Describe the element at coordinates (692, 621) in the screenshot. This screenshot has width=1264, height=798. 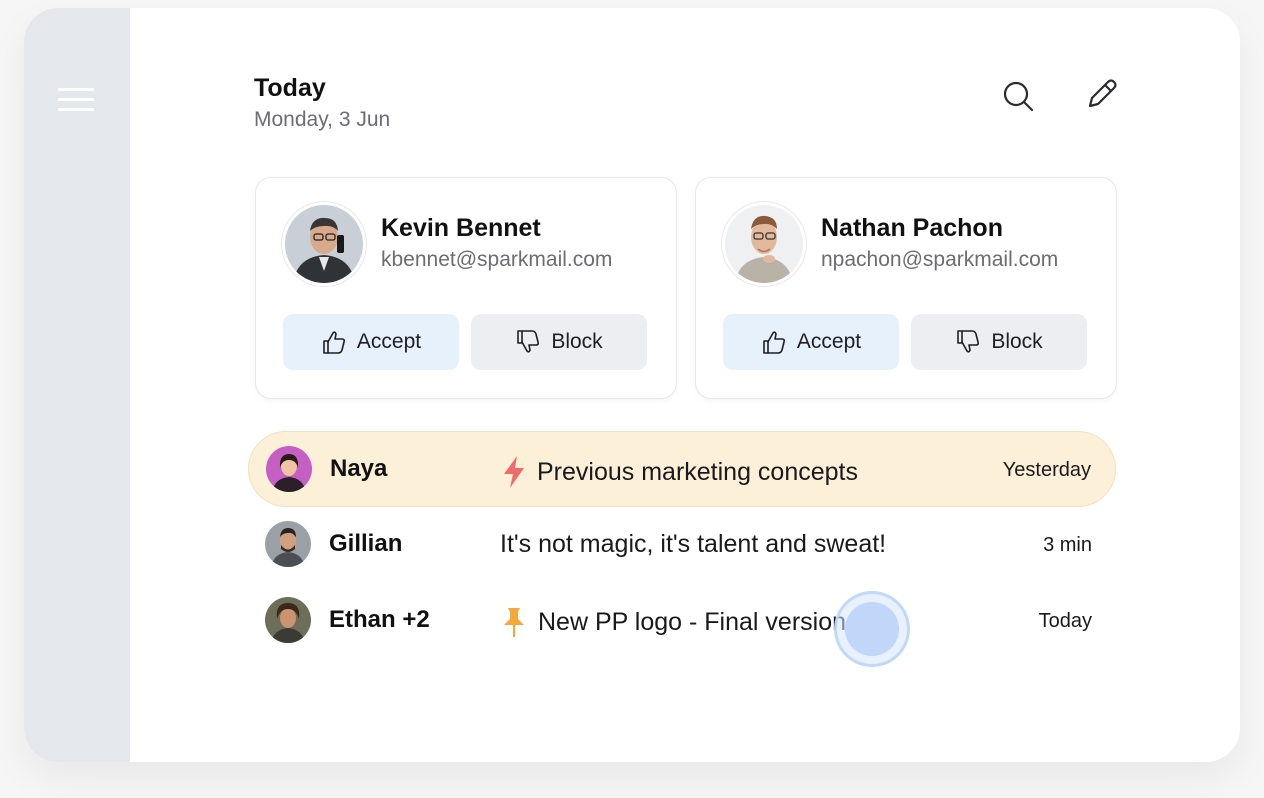
I see `message-subject-text: New PP logo - Final version` at that location.